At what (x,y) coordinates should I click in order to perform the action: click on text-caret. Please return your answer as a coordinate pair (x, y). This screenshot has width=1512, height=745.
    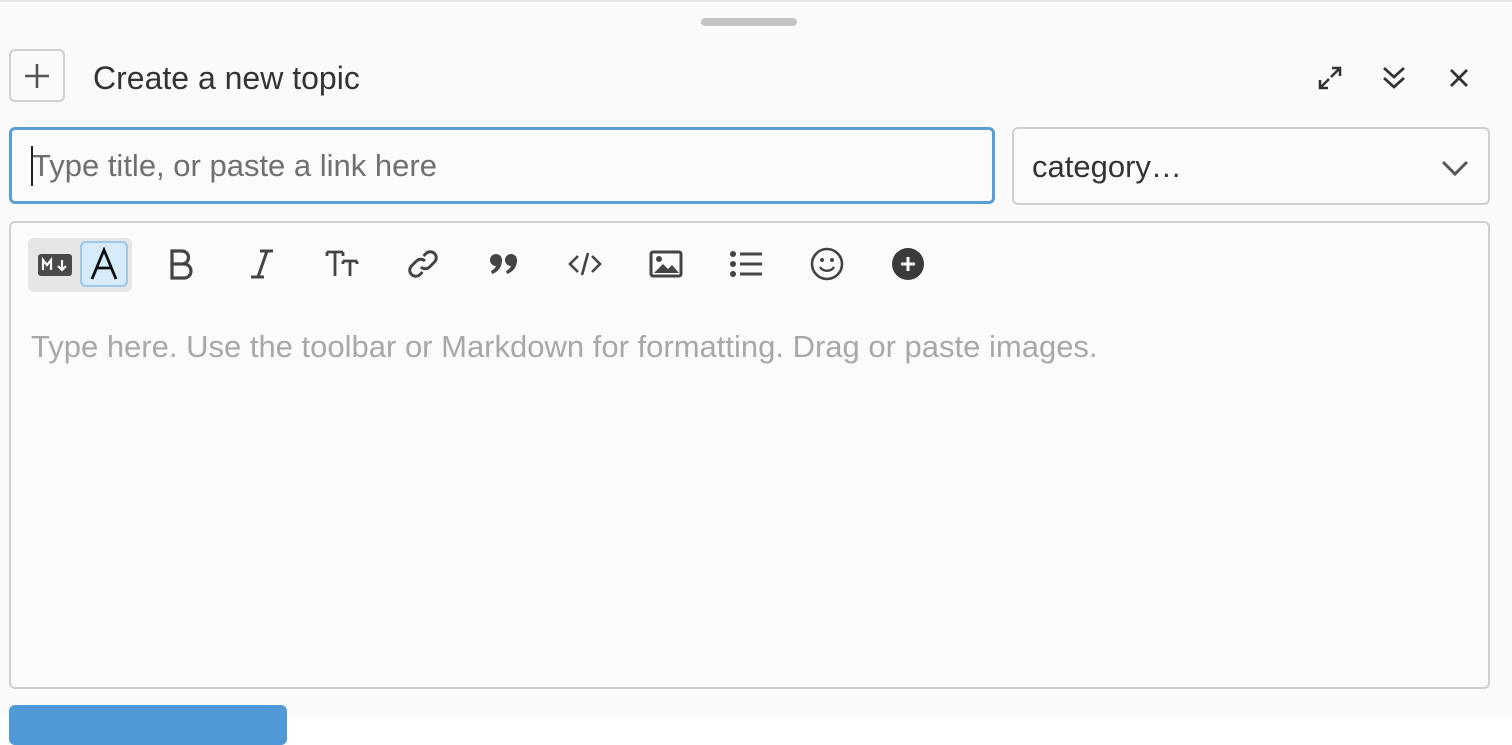
    Looking at the image, I should click on (32, 166).